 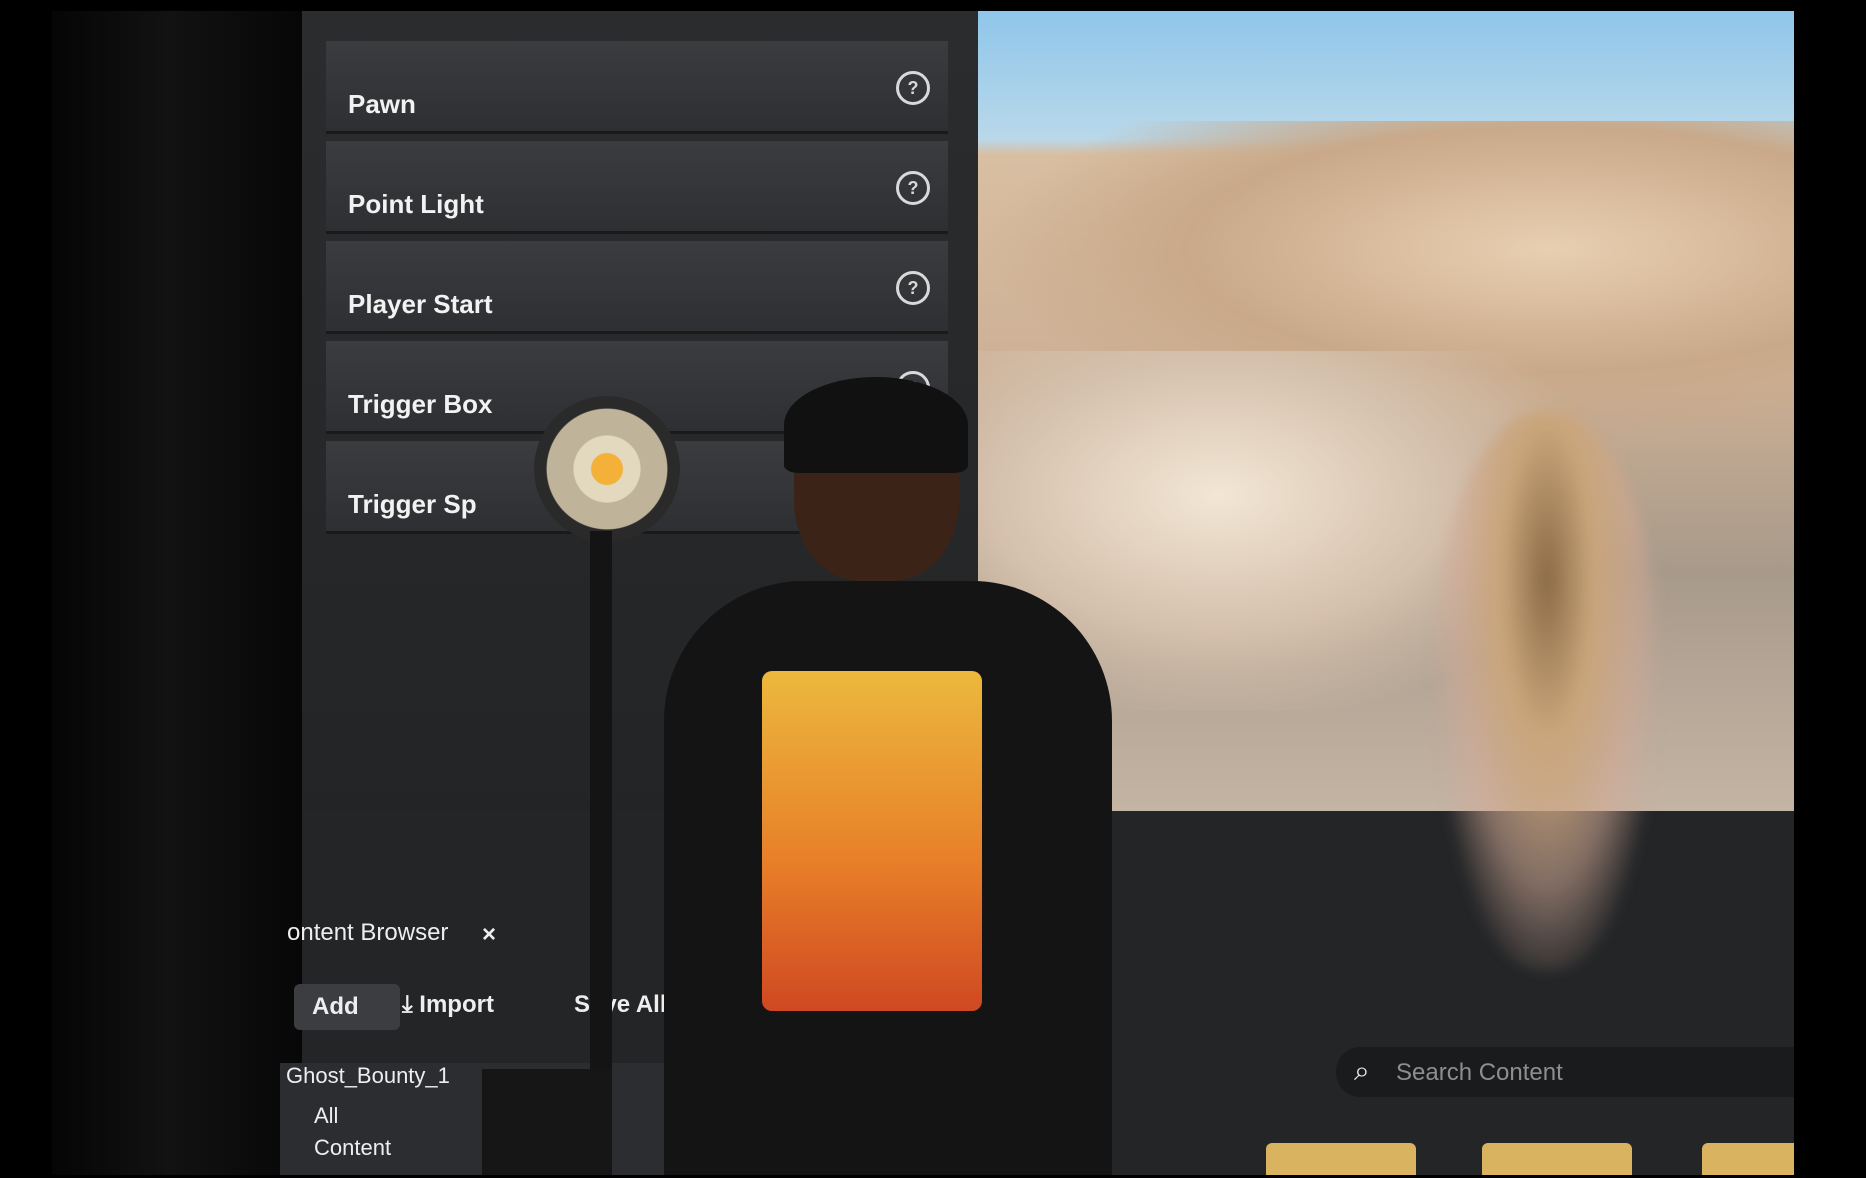 What do you see at coordinates (382, 104) in the screenshot?
I see `list-item-label: Pawn` at bounding box center [382, 104].